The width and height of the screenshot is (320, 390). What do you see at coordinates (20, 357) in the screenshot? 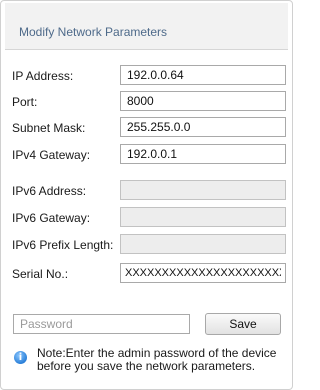
I see `info-icon: i` at bounding box center [20, 357].